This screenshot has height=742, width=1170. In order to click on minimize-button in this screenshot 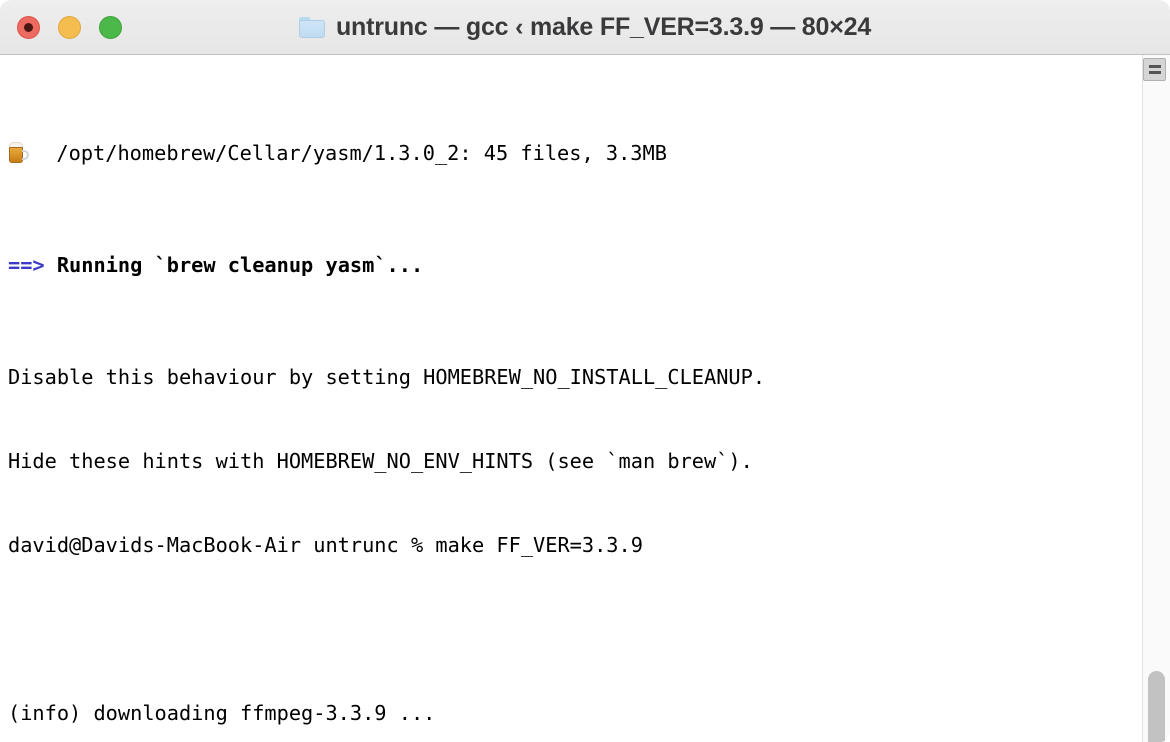, I will do `click(69, 27)`.